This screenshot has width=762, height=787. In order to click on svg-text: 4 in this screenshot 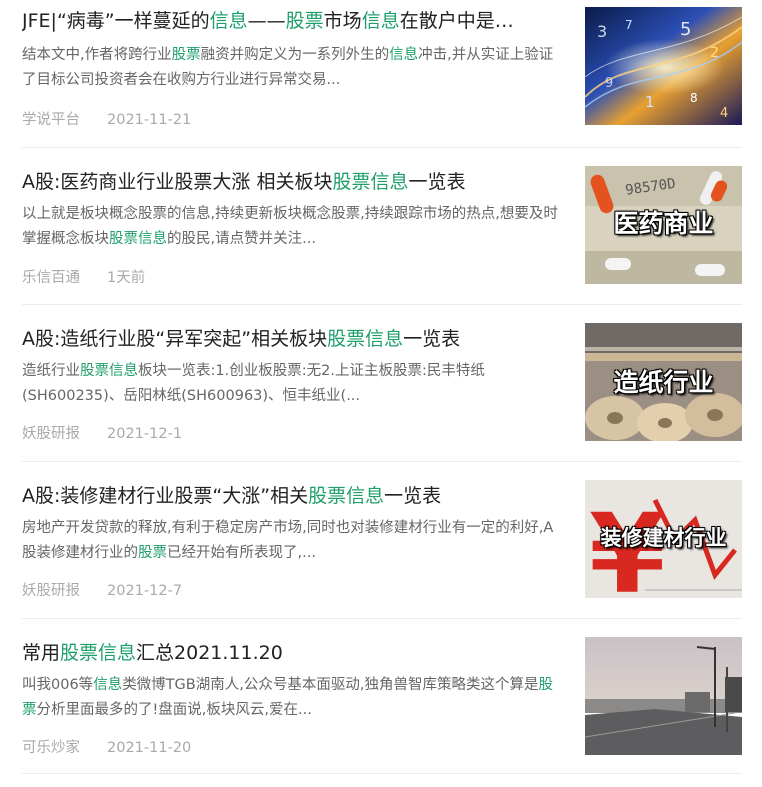, I will do `click(724, 113)`.